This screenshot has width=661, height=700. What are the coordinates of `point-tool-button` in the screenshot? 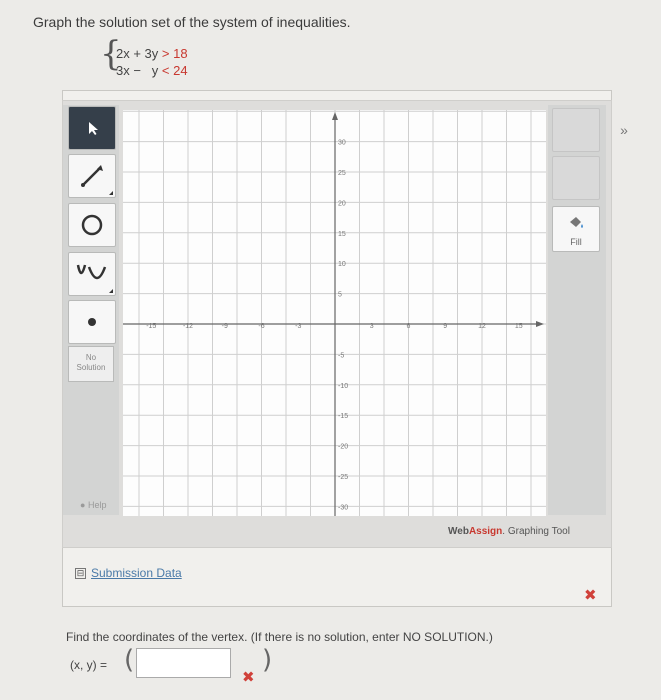 It's located at (92, 322).